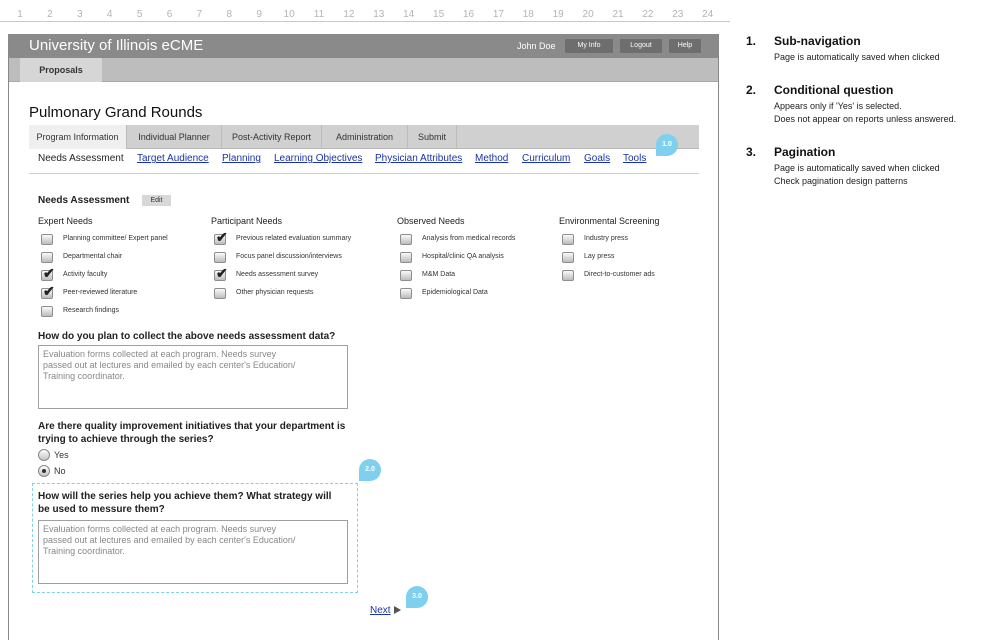 The width and height of the screenshot is (1000, 640). Describe the element at coordinates (536, 46) in the screenshot. I see `user-name: John Doe` at that location.